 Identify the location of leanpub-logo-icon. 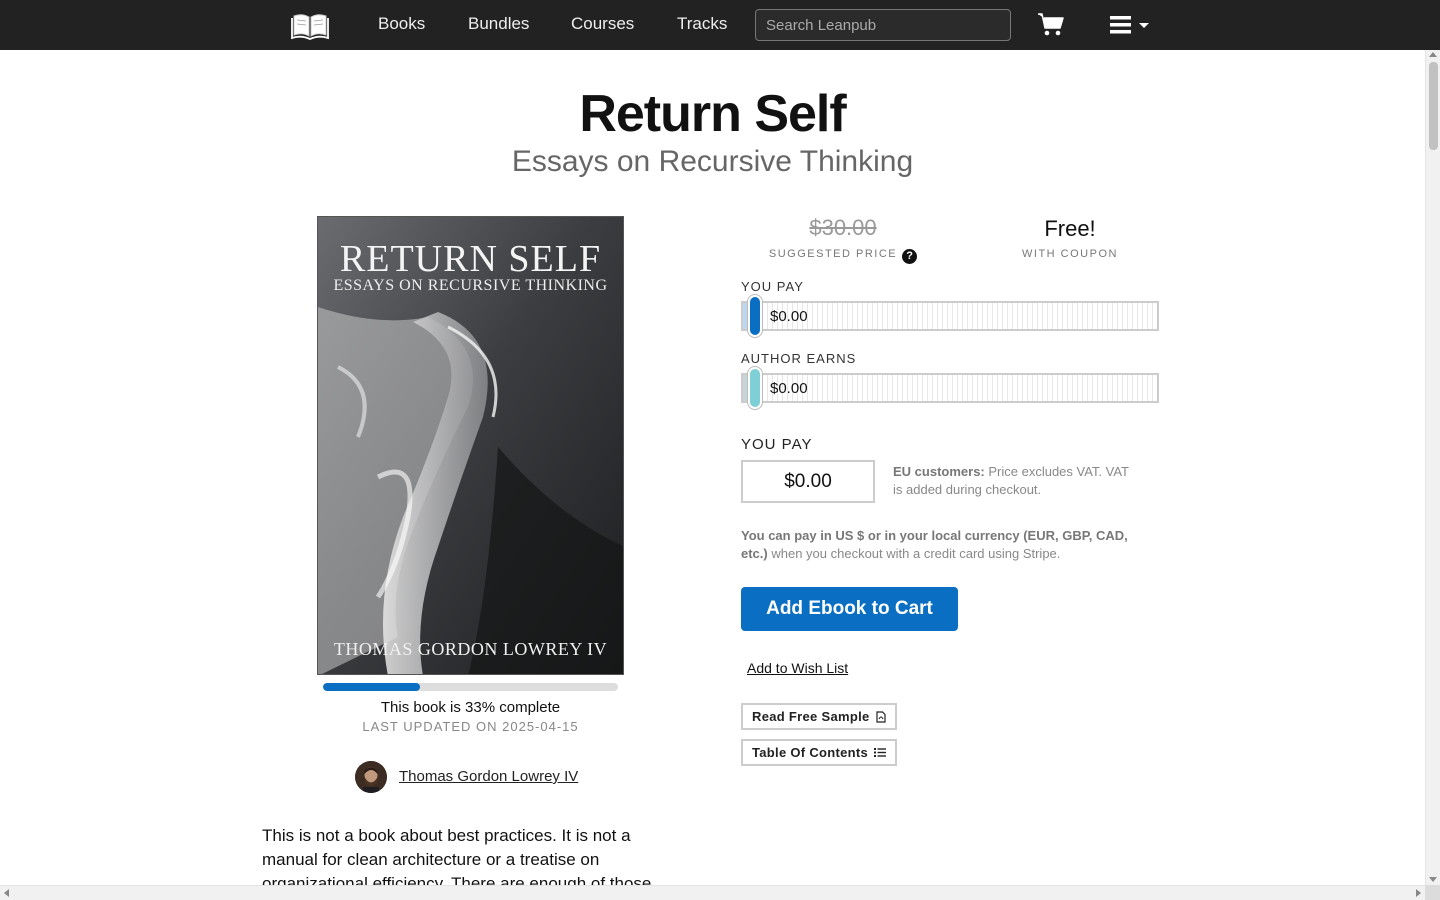
(310, 25).